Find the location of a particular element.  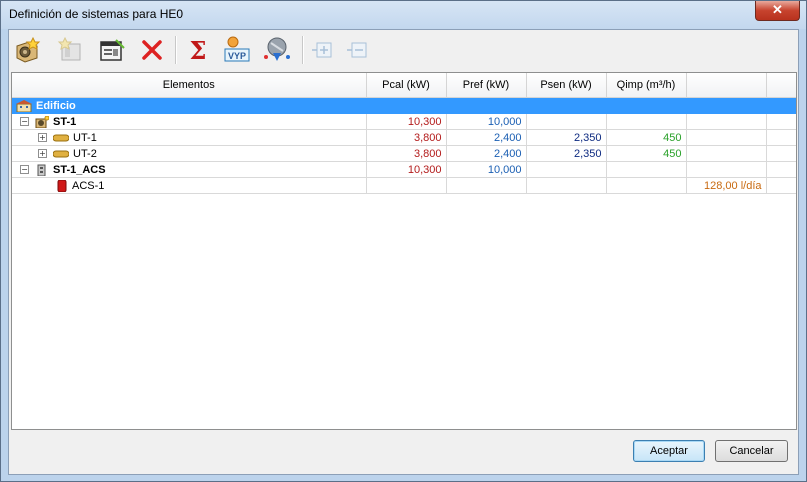

vyp-icon-text: VYP is located at coordinates (237, 56).